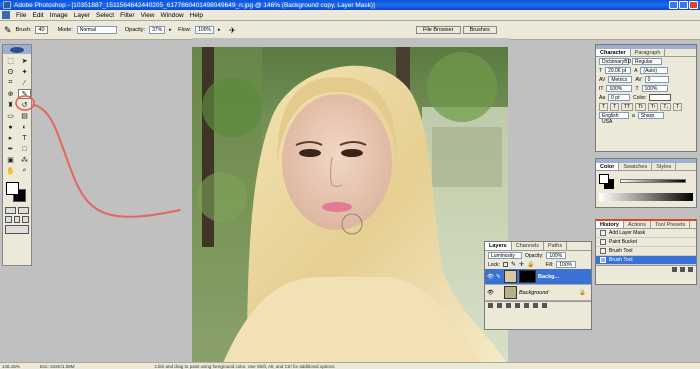  What do you see at coordinates (10, 72) in the screenshot?
I see `lasso-tool-icon: ʘ` at bounding box center [10, 72].